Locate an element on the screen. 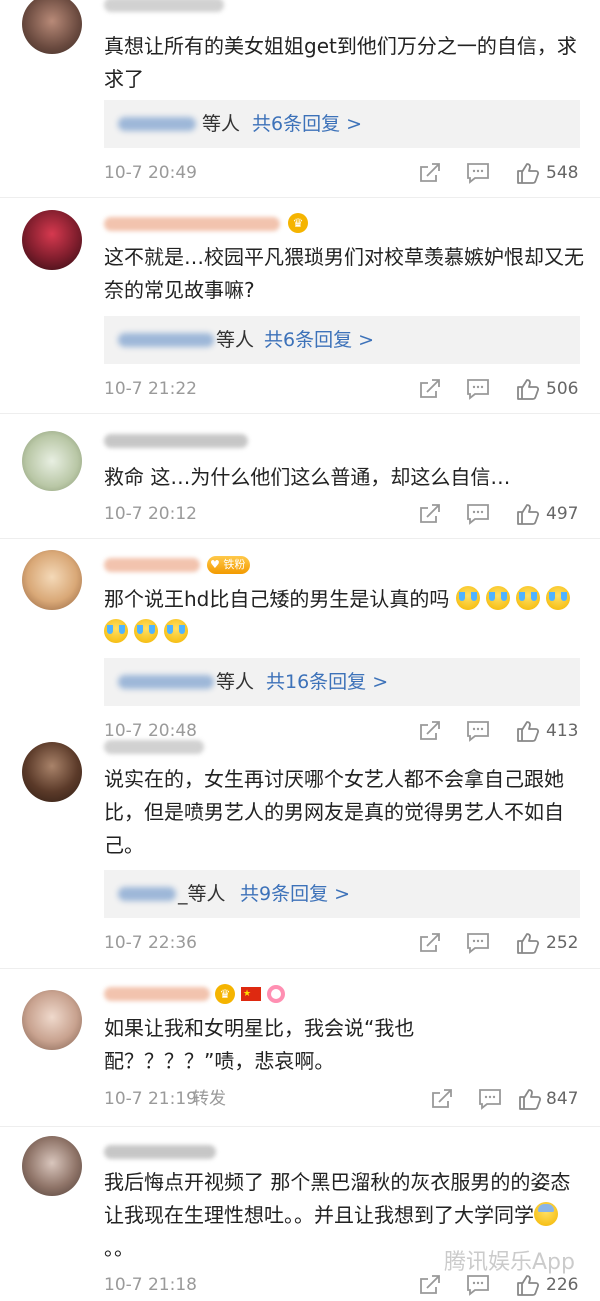  tired-face-icon is located at coordinates (546, 1214).